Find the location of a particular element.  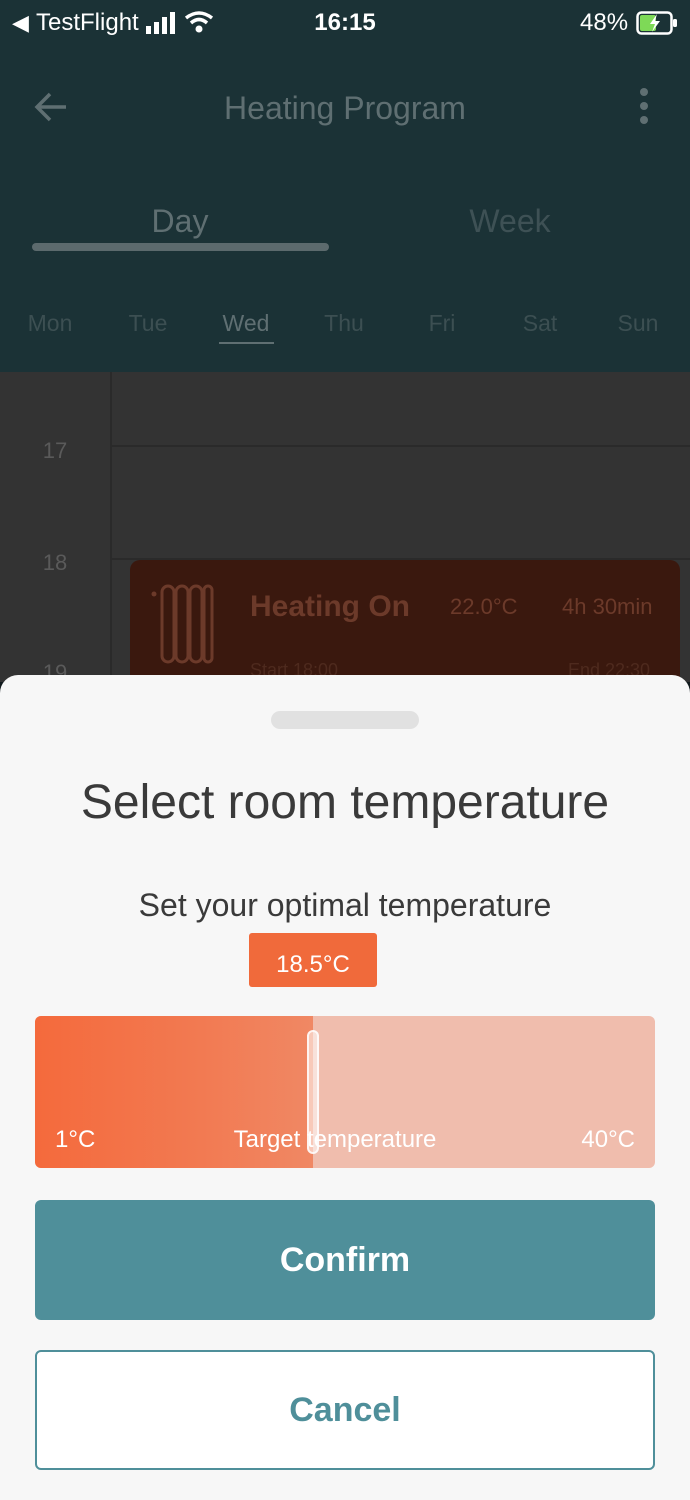

time-column-divider is located at coordinates (111, 527).